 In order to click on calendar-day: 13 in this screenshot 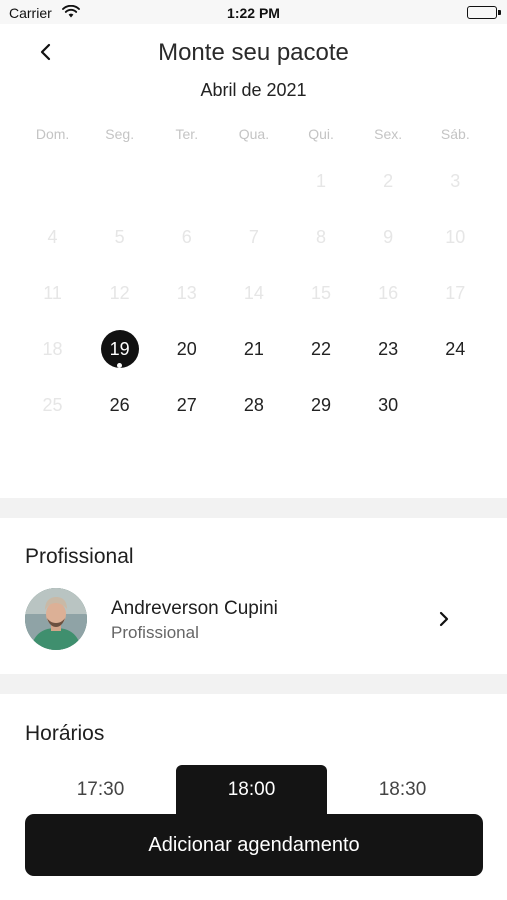, I will do `click(186, 293)`.